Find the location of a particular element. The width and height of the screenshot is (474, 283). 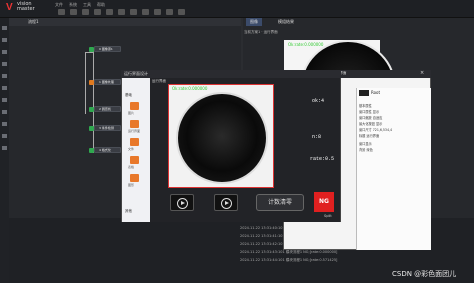

canvas-title: 运行界面 is located at coordinates (159, 81).